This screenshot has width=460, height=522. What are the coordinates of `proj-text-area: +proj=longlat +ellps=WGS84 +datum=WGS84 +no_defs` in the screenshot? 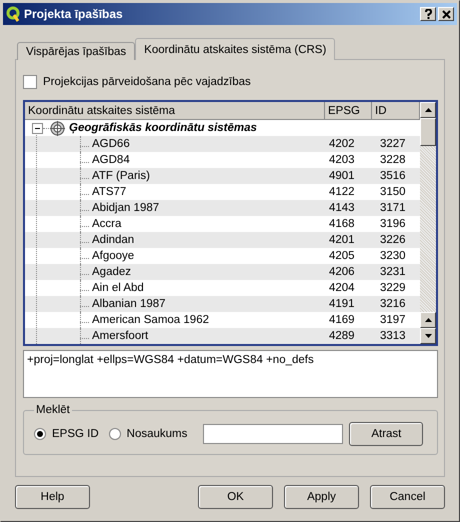 It's located at (230, 374).